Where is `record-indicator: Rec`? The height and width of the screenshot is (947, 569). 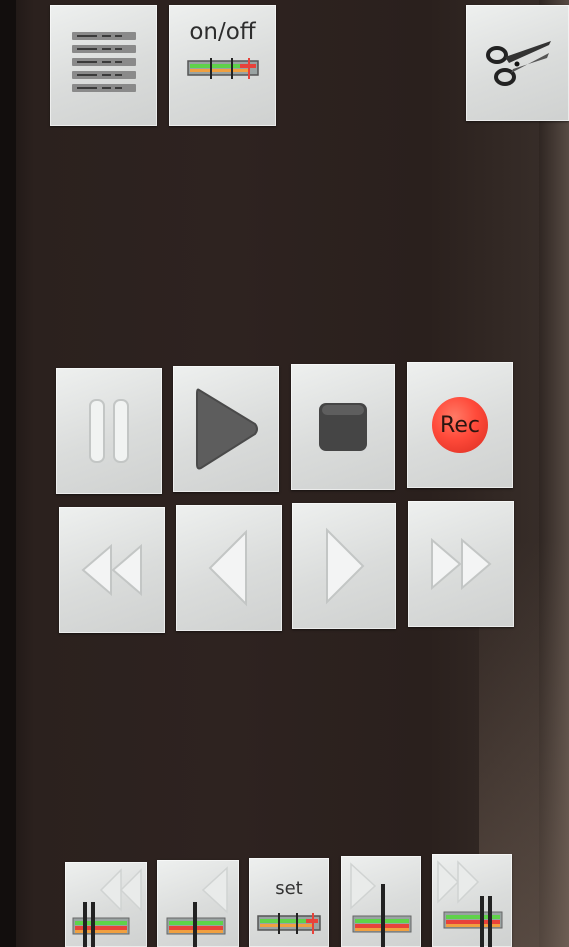 record-indicator: Rec is located at coordinates (460, 425).